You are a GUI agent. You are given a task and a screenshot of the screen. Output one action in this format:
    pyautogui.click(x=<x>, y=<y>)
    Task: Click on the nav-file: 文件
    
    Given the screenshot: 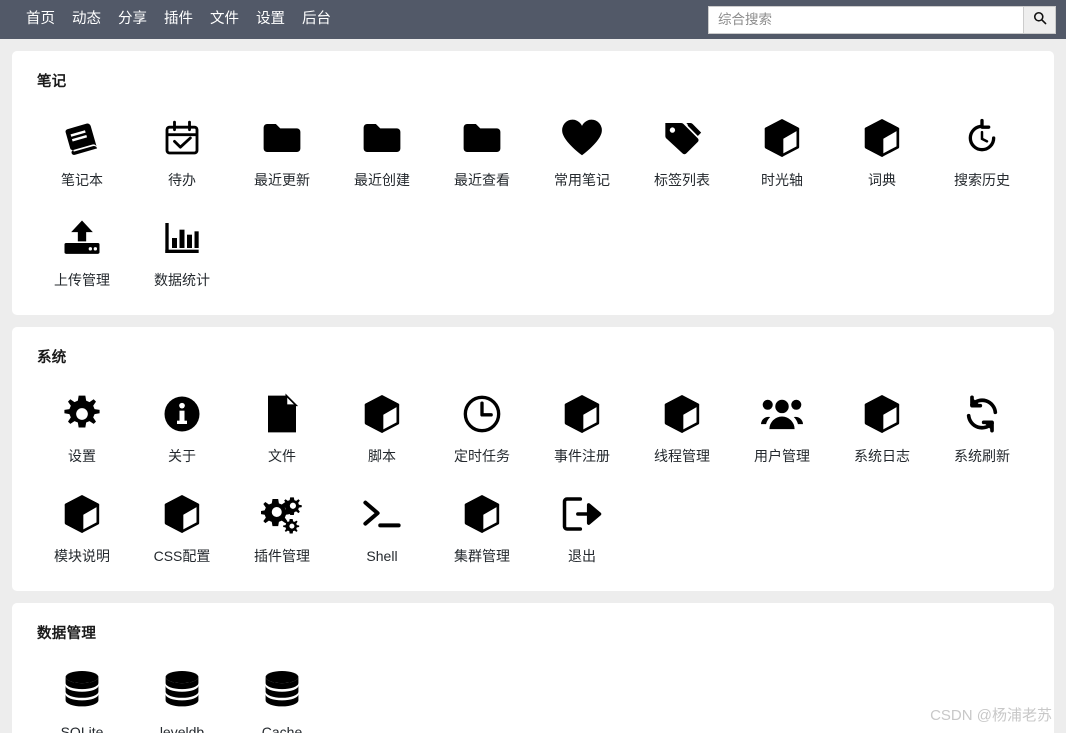 What is the action you would take?
    pyautogui.click(x=224, y=19)
    